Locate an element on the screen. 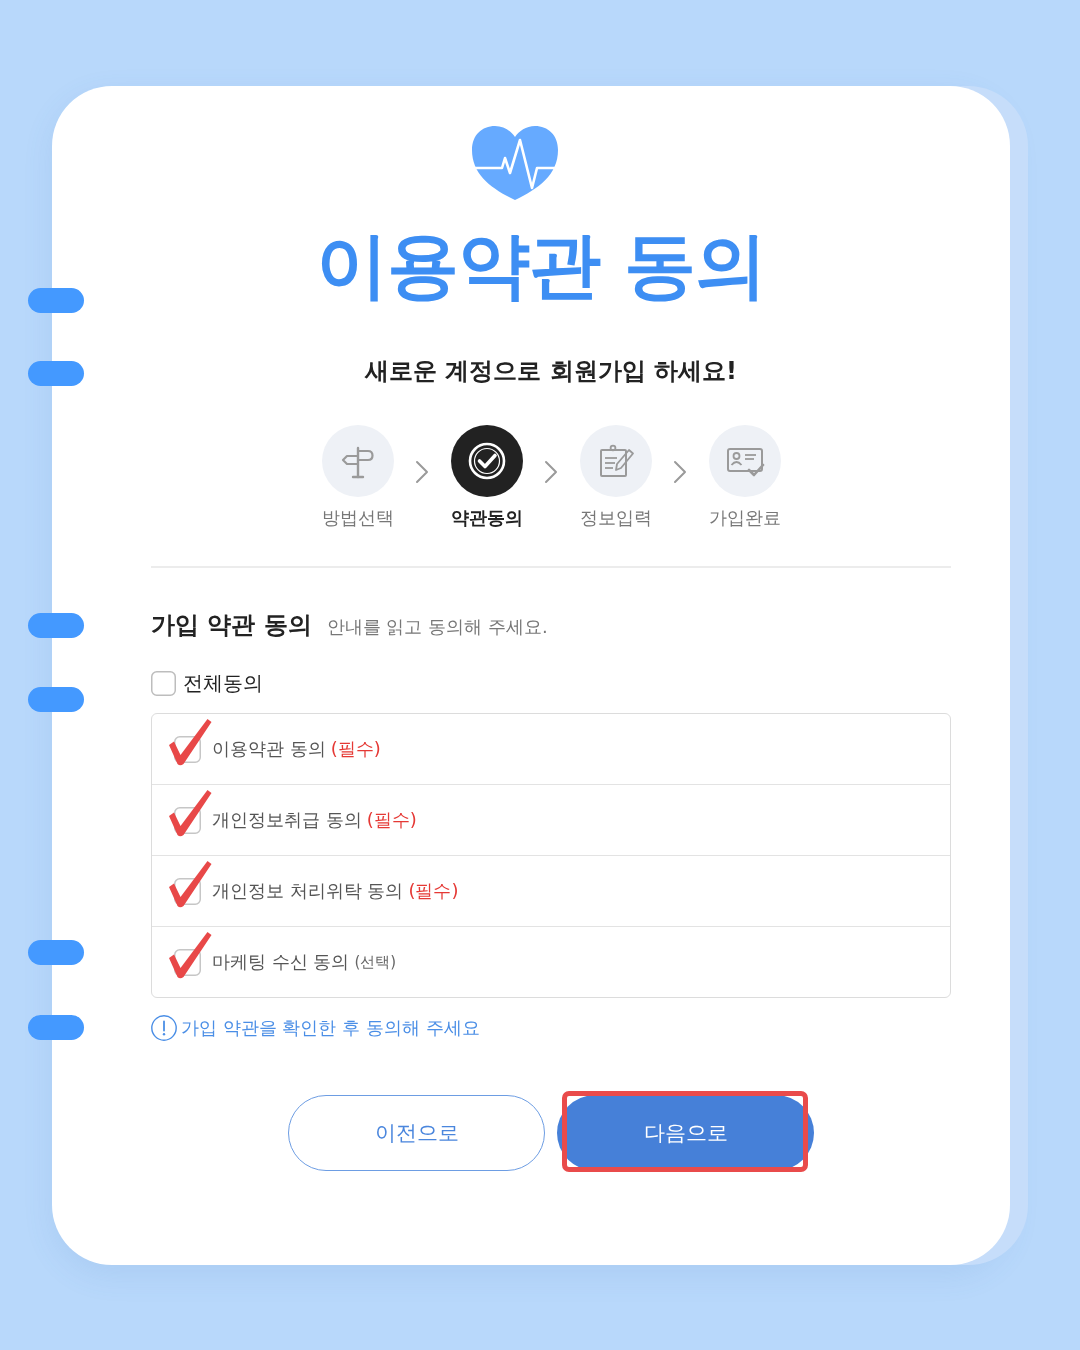 This screenshot has height=1350, width=1080. requirement-label: (선택) is located at coordinates (375, 962).